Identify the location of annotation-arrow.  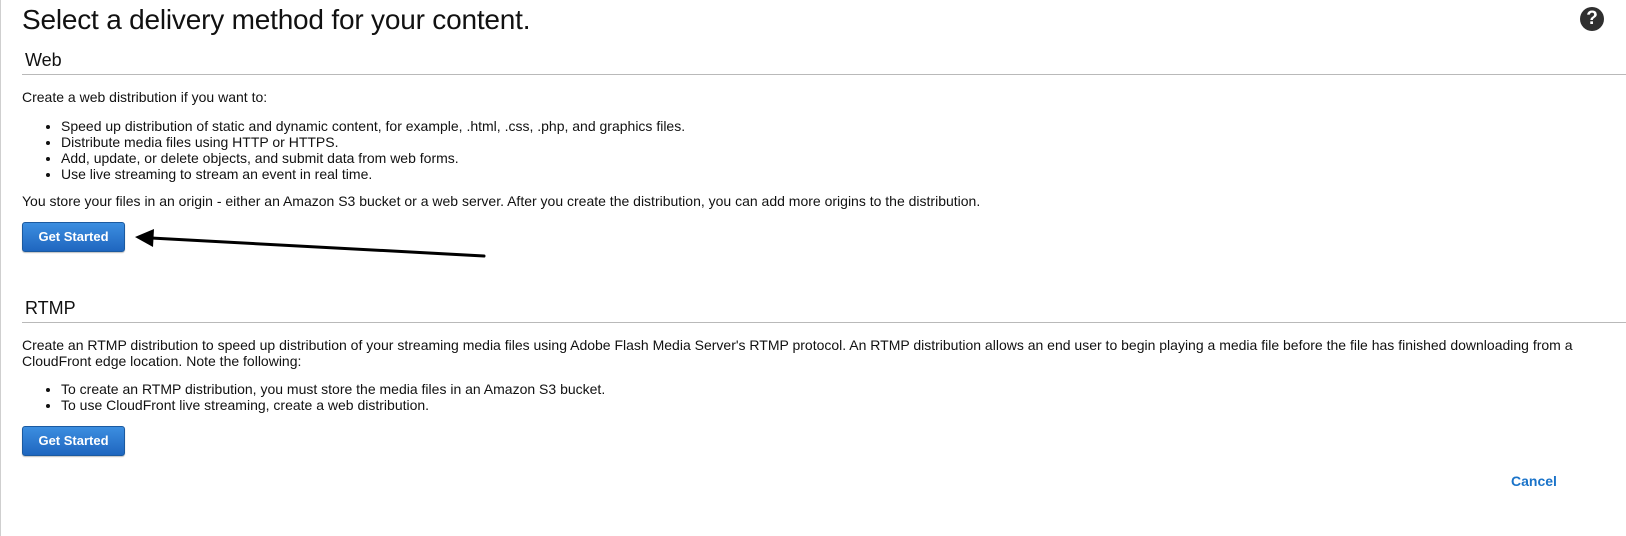
(310, 243).